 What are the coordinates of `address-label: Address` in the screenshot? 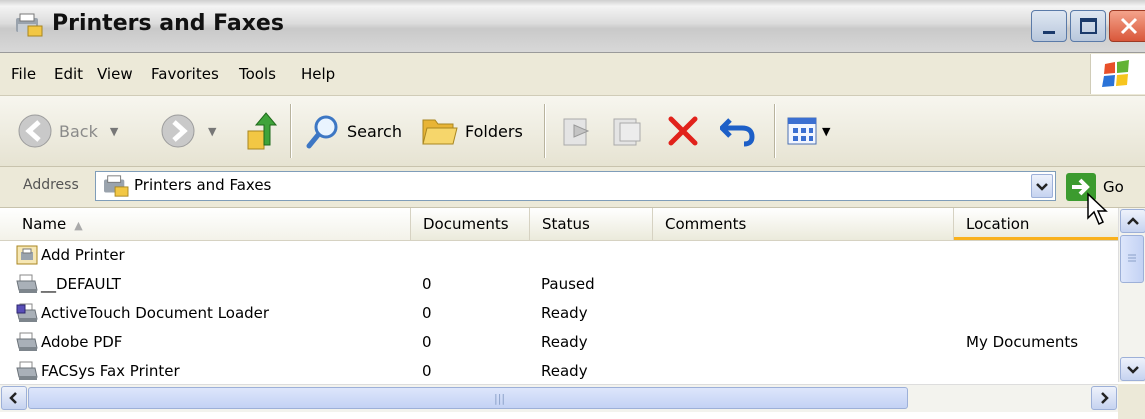 It's located at (51, 185).